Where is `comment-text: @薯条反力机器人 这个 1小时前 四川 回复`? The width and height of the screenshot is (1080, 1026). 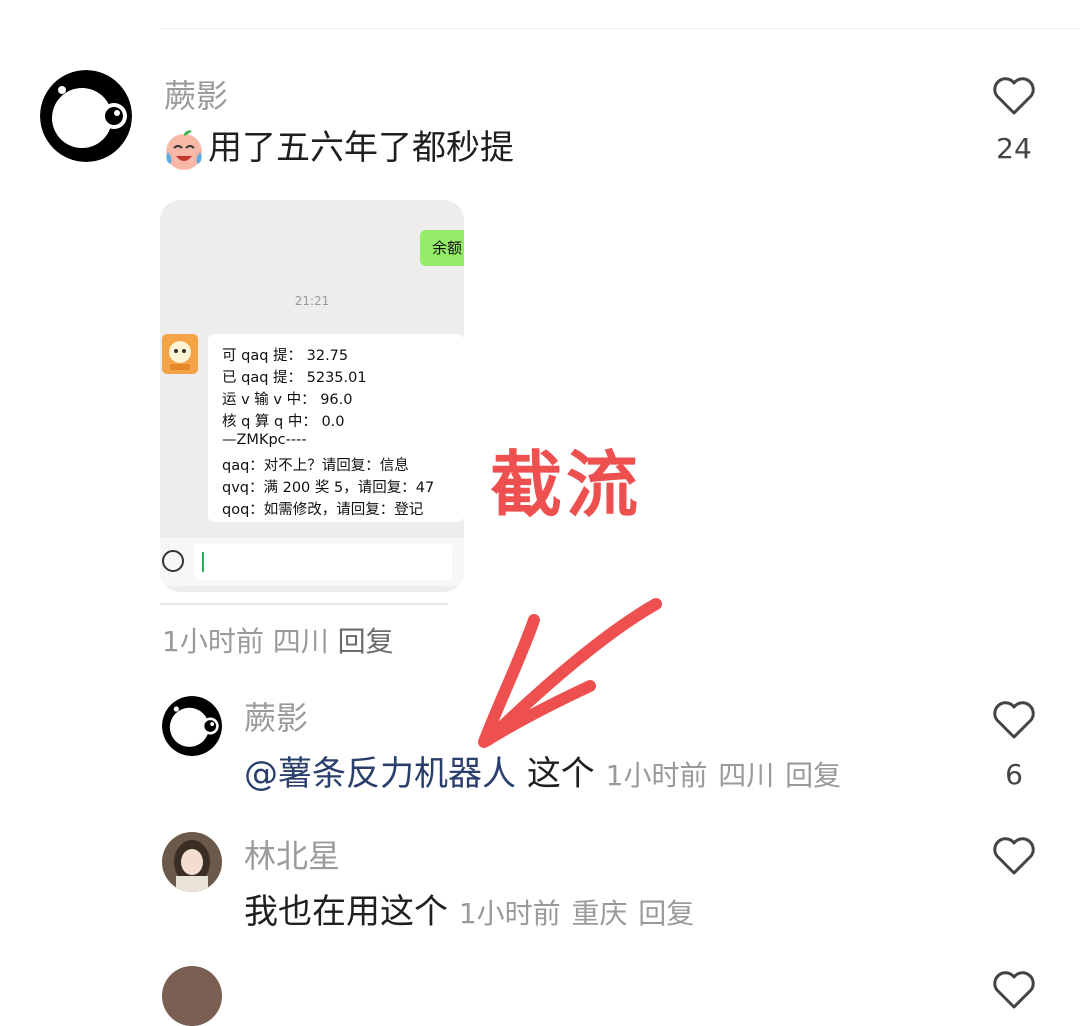 comment-text: @薯条反力机器人 这个 1小时前 四川 回复 is located at coordinates (542, 775).